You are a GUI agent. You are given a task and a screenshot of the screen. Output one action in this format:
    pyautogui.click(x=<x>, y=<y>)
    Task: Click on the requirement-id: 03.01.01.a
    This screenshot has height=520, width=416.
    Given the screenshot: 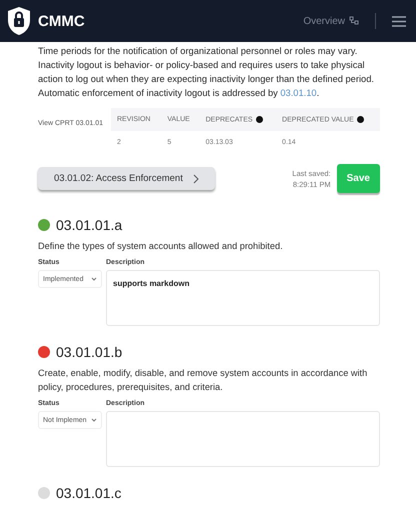 What is the action you would take?
    pyautogui.click(x=89, y=225)
    